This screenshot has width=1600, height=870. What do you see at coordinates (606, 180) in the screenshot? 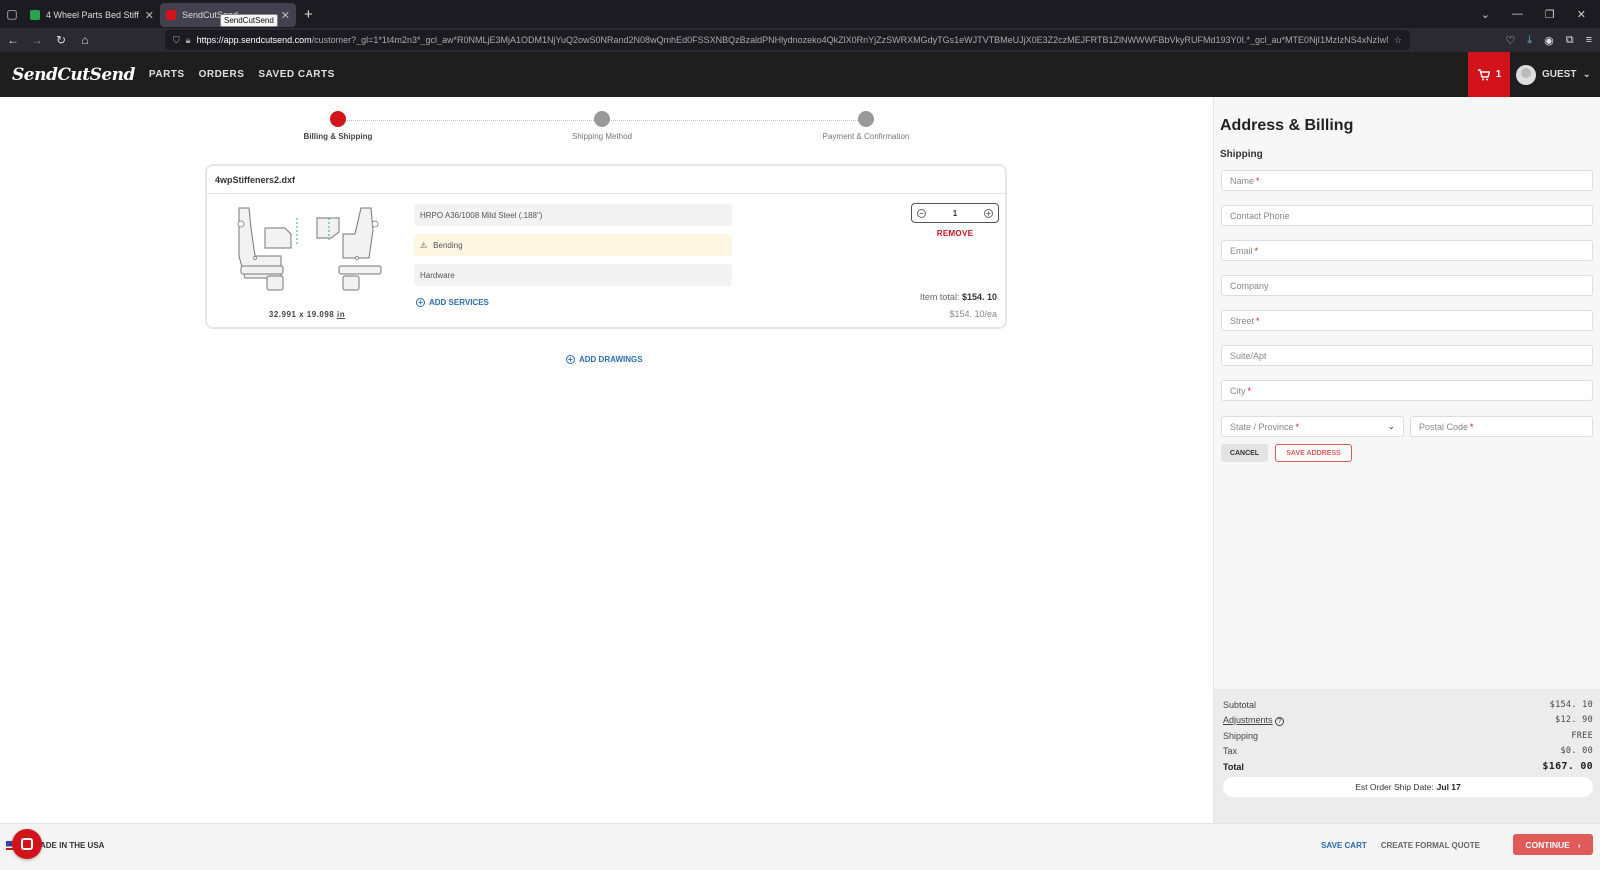
I see `item-filename: 4wpStiffeners2.dxf` at bounding box center [606, 180].